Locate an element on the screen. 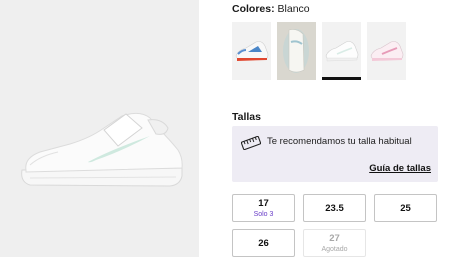  size-value: 26 is located at coordinates (263, 243).